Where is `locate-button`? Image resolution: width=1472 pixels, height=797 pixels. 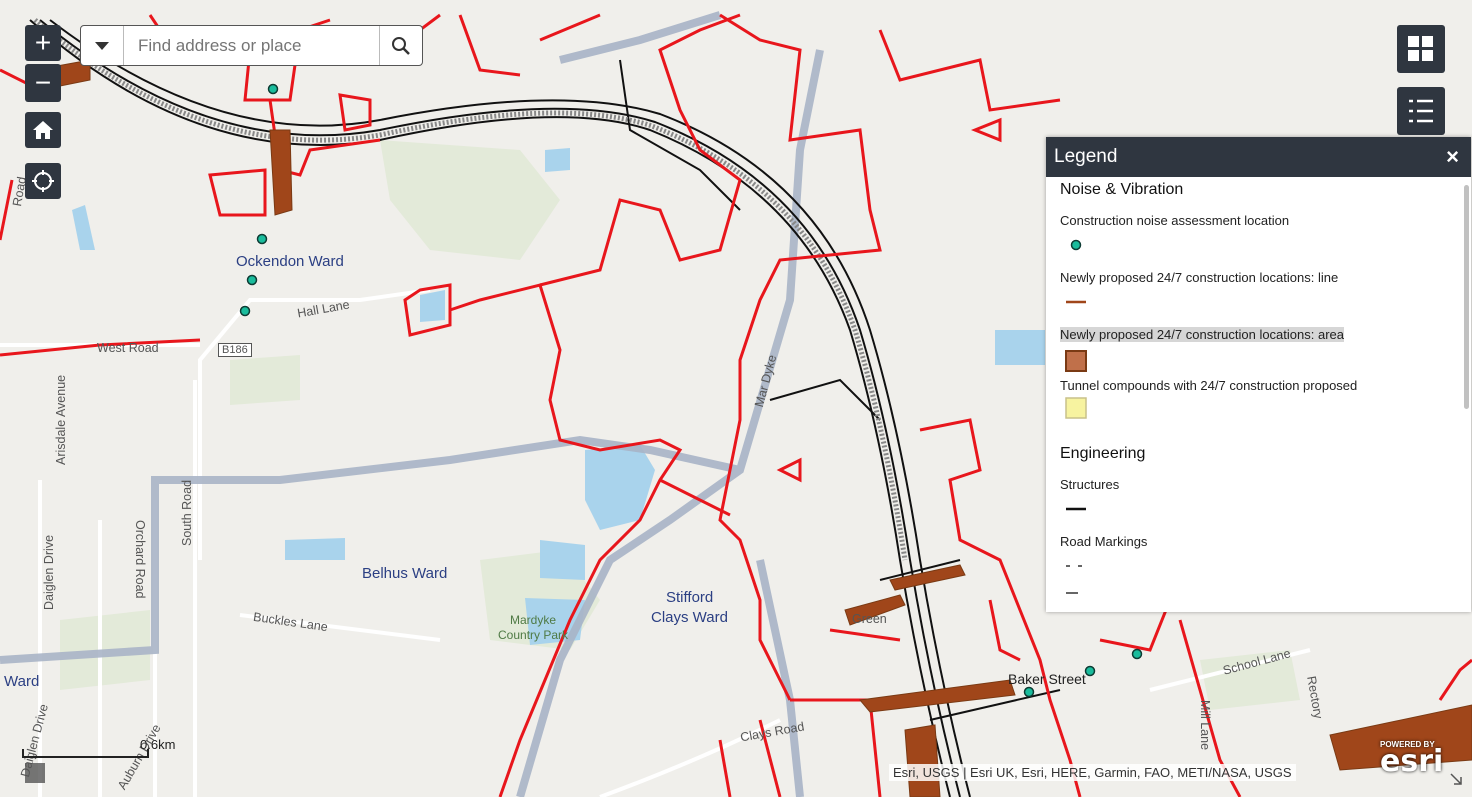 locate-button is located at coordinates (43, 181).